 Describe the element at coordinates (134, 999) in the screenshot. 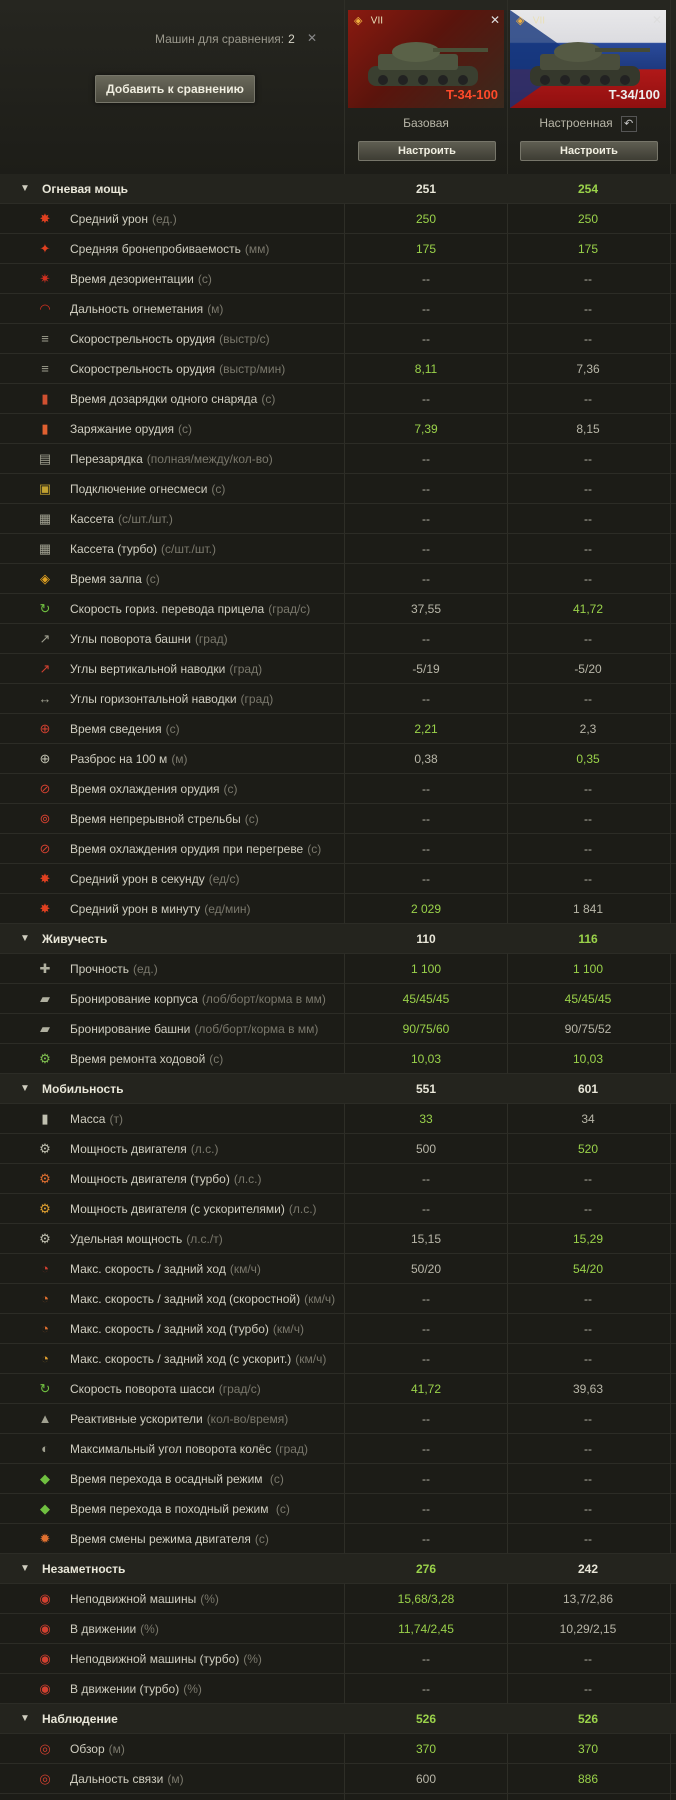

I see `row-label-text: Бронирование корпуса` at that location.